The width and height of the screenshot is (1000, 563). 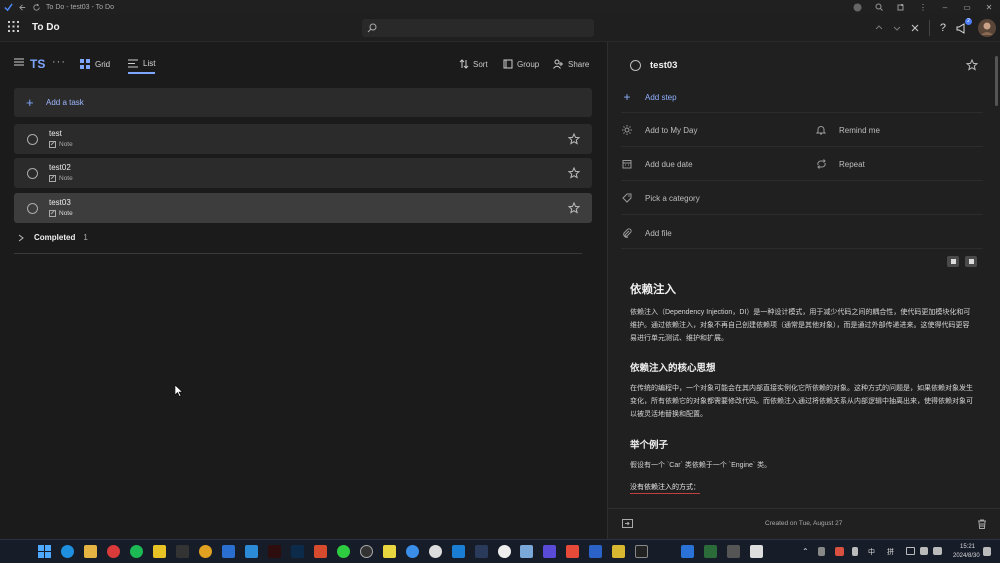 What do you see at coordinates (46, 27) in the screenshot?
I see `app-name: To Do` at bounding box center [46, 27].